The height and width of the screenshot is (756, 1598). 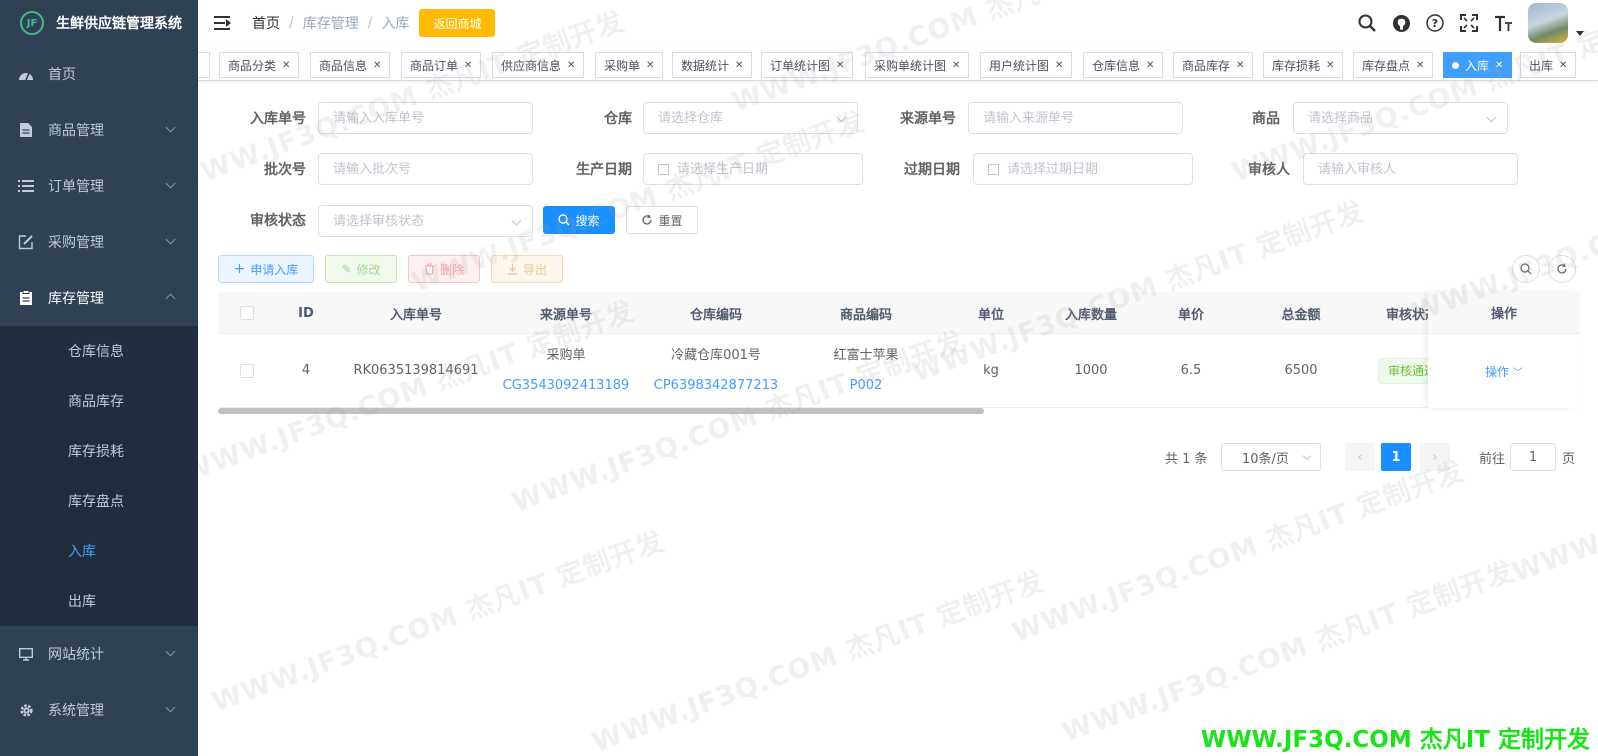 I want to click on sidebar-subitem-check: 库存盘点, so click(x=99, y=501).